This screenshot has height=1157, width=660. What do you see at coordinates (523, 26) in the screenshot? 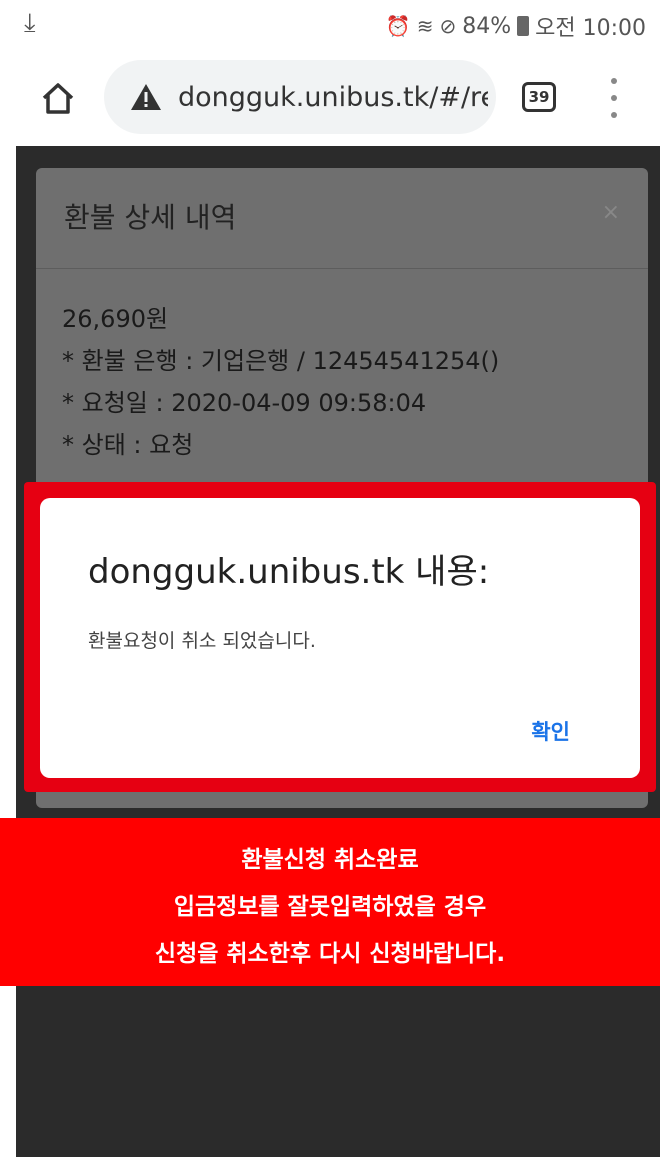
I see `battery-icon` at bounding box center [523, 26].